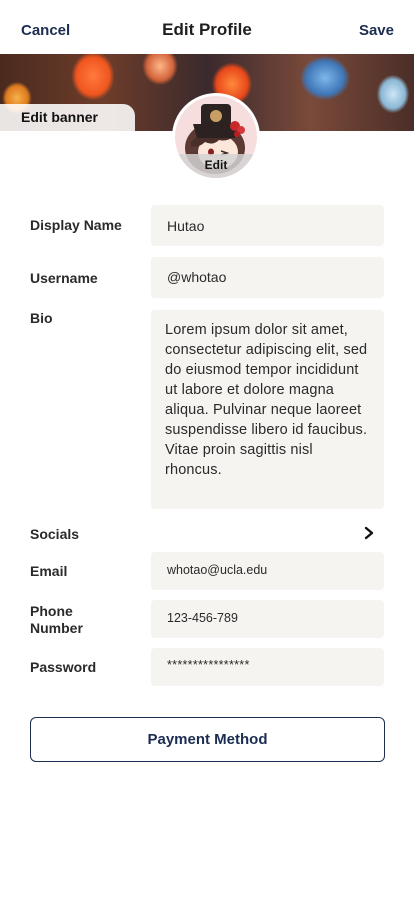 The width and height of the screenshot is (414, 902). What do you see at coordinates (207, 739) in the screenshot?
I see `payment-method-button: Payment Method` at bounding box center [207, 739].